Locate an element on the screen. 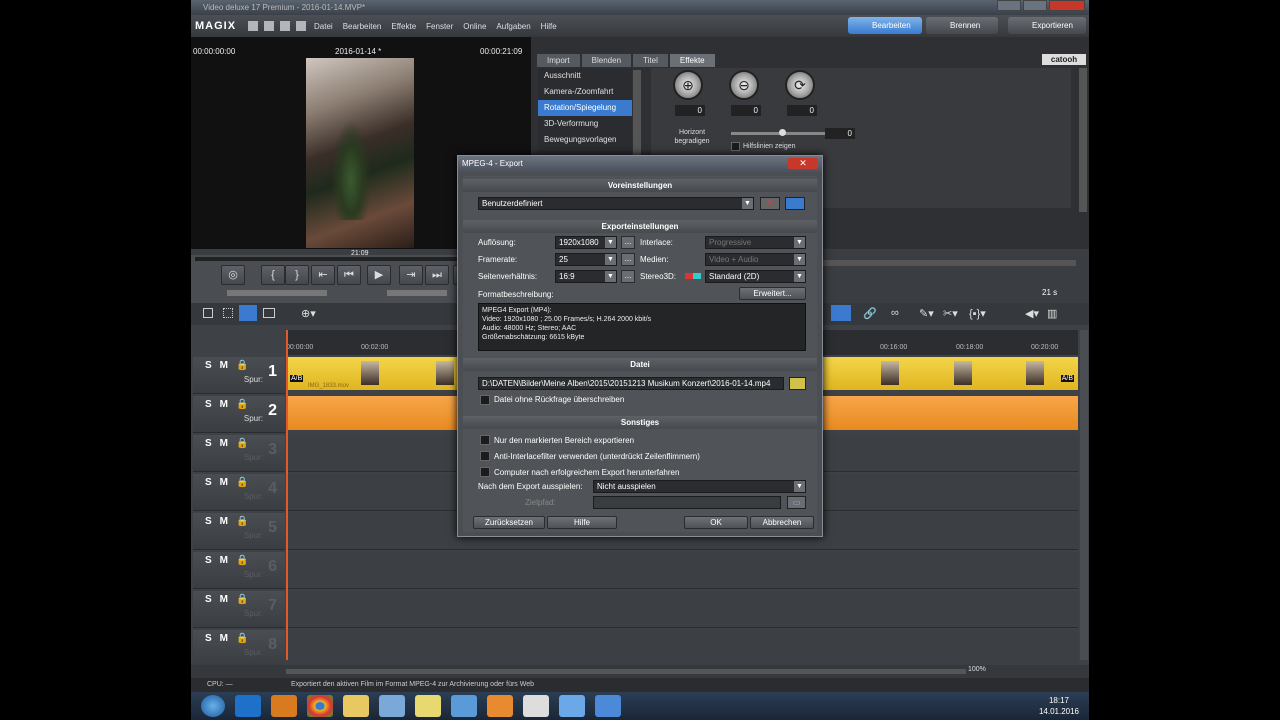 This screenshot has height=720, width=1280. menu-fenster: Fenster is located at coordinates (439, 26).